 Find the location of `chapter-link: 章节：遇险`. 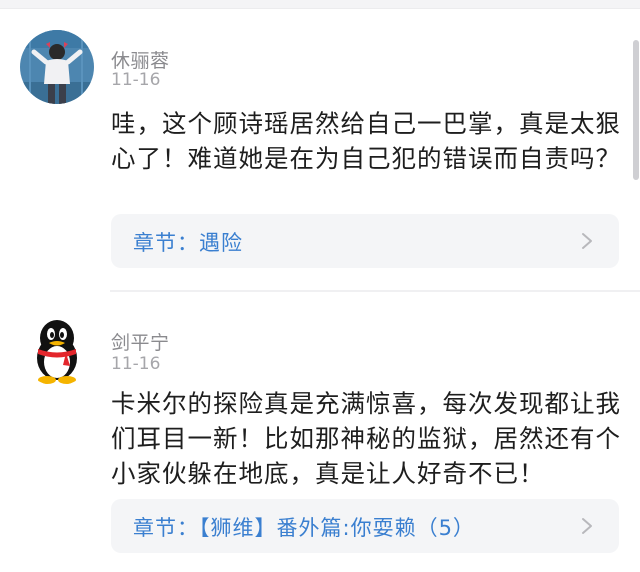

chapter-link: 章节：遇险 is located at coordinates (365, 241).